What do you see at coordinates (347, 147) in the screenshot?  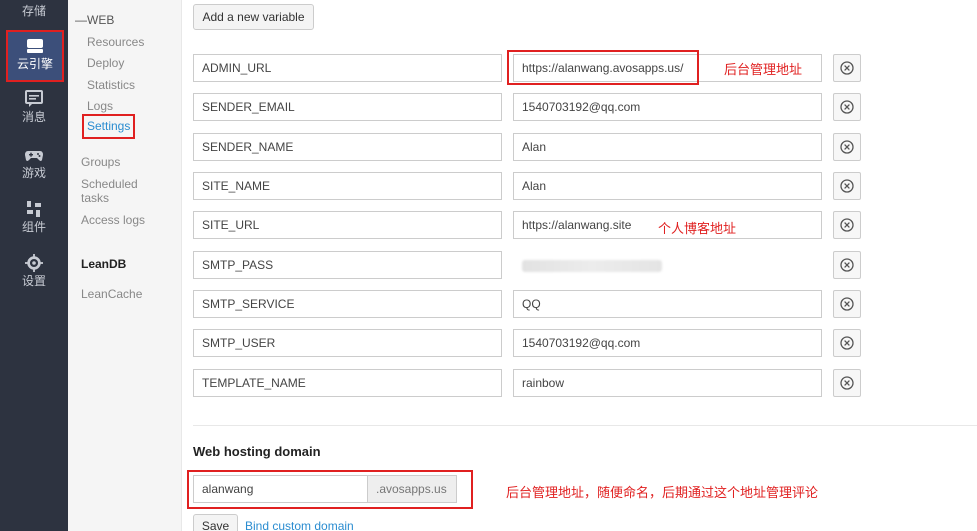 I see `variable-name-input: SENDER_NAME` at bounding box center [347, 147].